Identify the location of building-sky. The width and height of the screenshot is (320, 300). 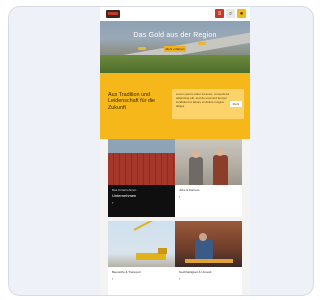
(141, 146).